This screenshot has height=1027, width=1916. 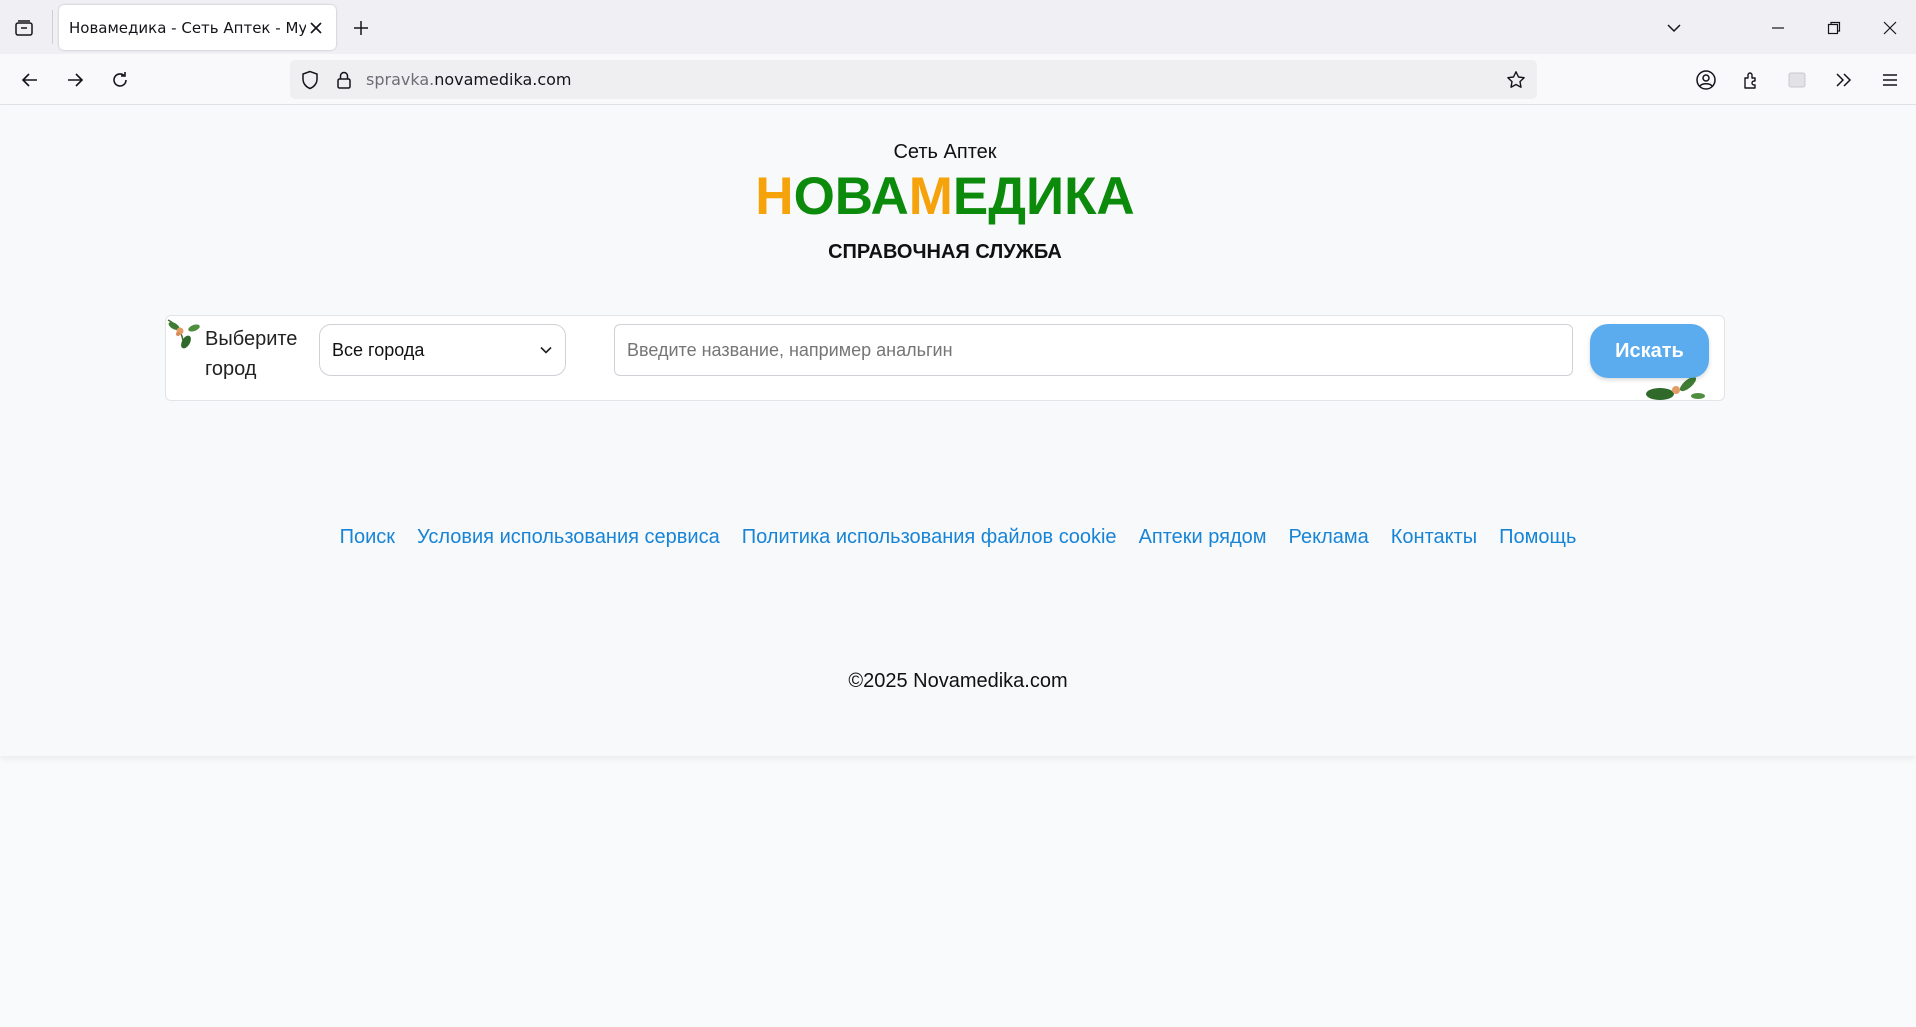 I want to click on site-logo: НОВАМЕДИКА, so click(x=945, y=196).